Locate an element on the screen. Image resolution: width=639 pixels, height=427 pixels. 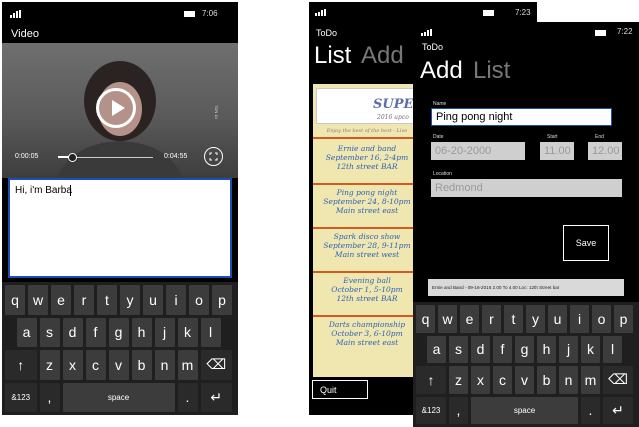
side-info: TDN 10 is located at coordinates (216, 112).